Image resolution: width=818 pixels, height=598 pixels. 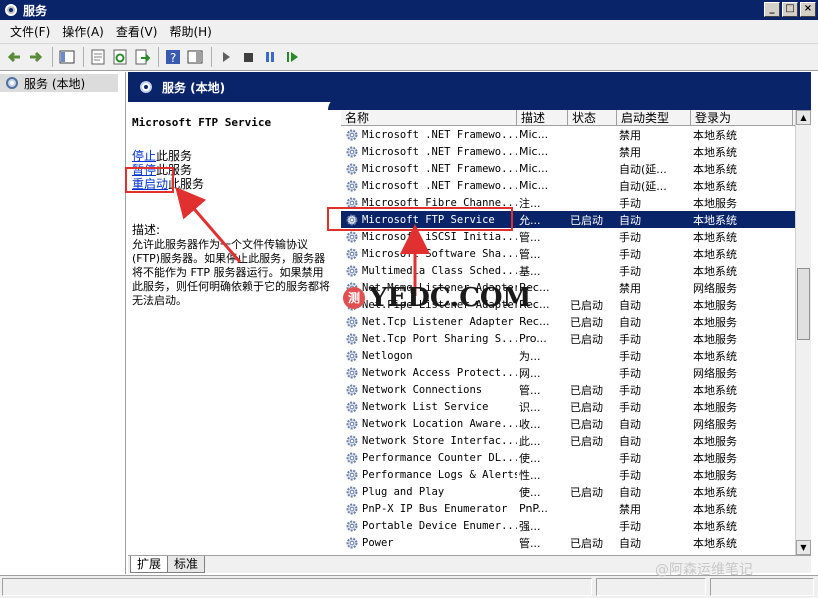 I want to click on refresh-icon, so click(x=120, y=57).